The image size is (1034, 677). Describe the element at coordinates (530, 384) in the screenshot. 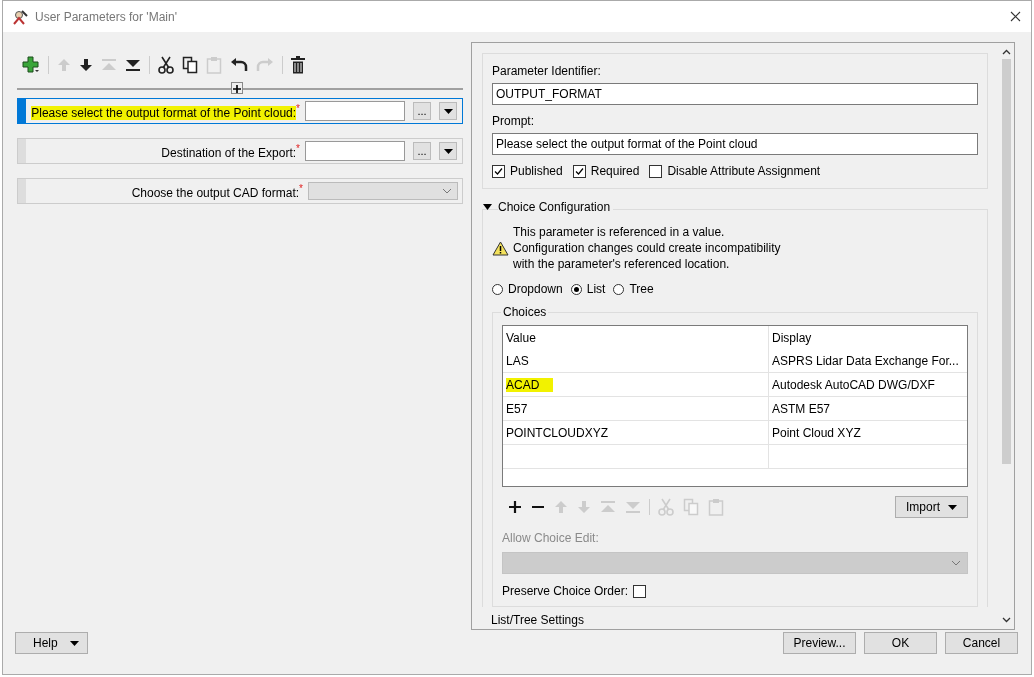

I see `value-cell: ACAD` at that location.